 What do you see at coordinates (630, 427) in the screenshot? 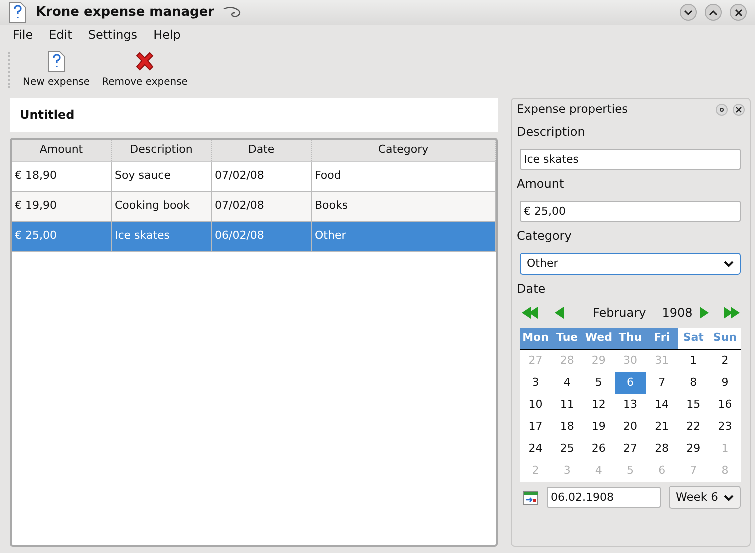
I see `calendar-day: 20` at bounding box center [630, 427].